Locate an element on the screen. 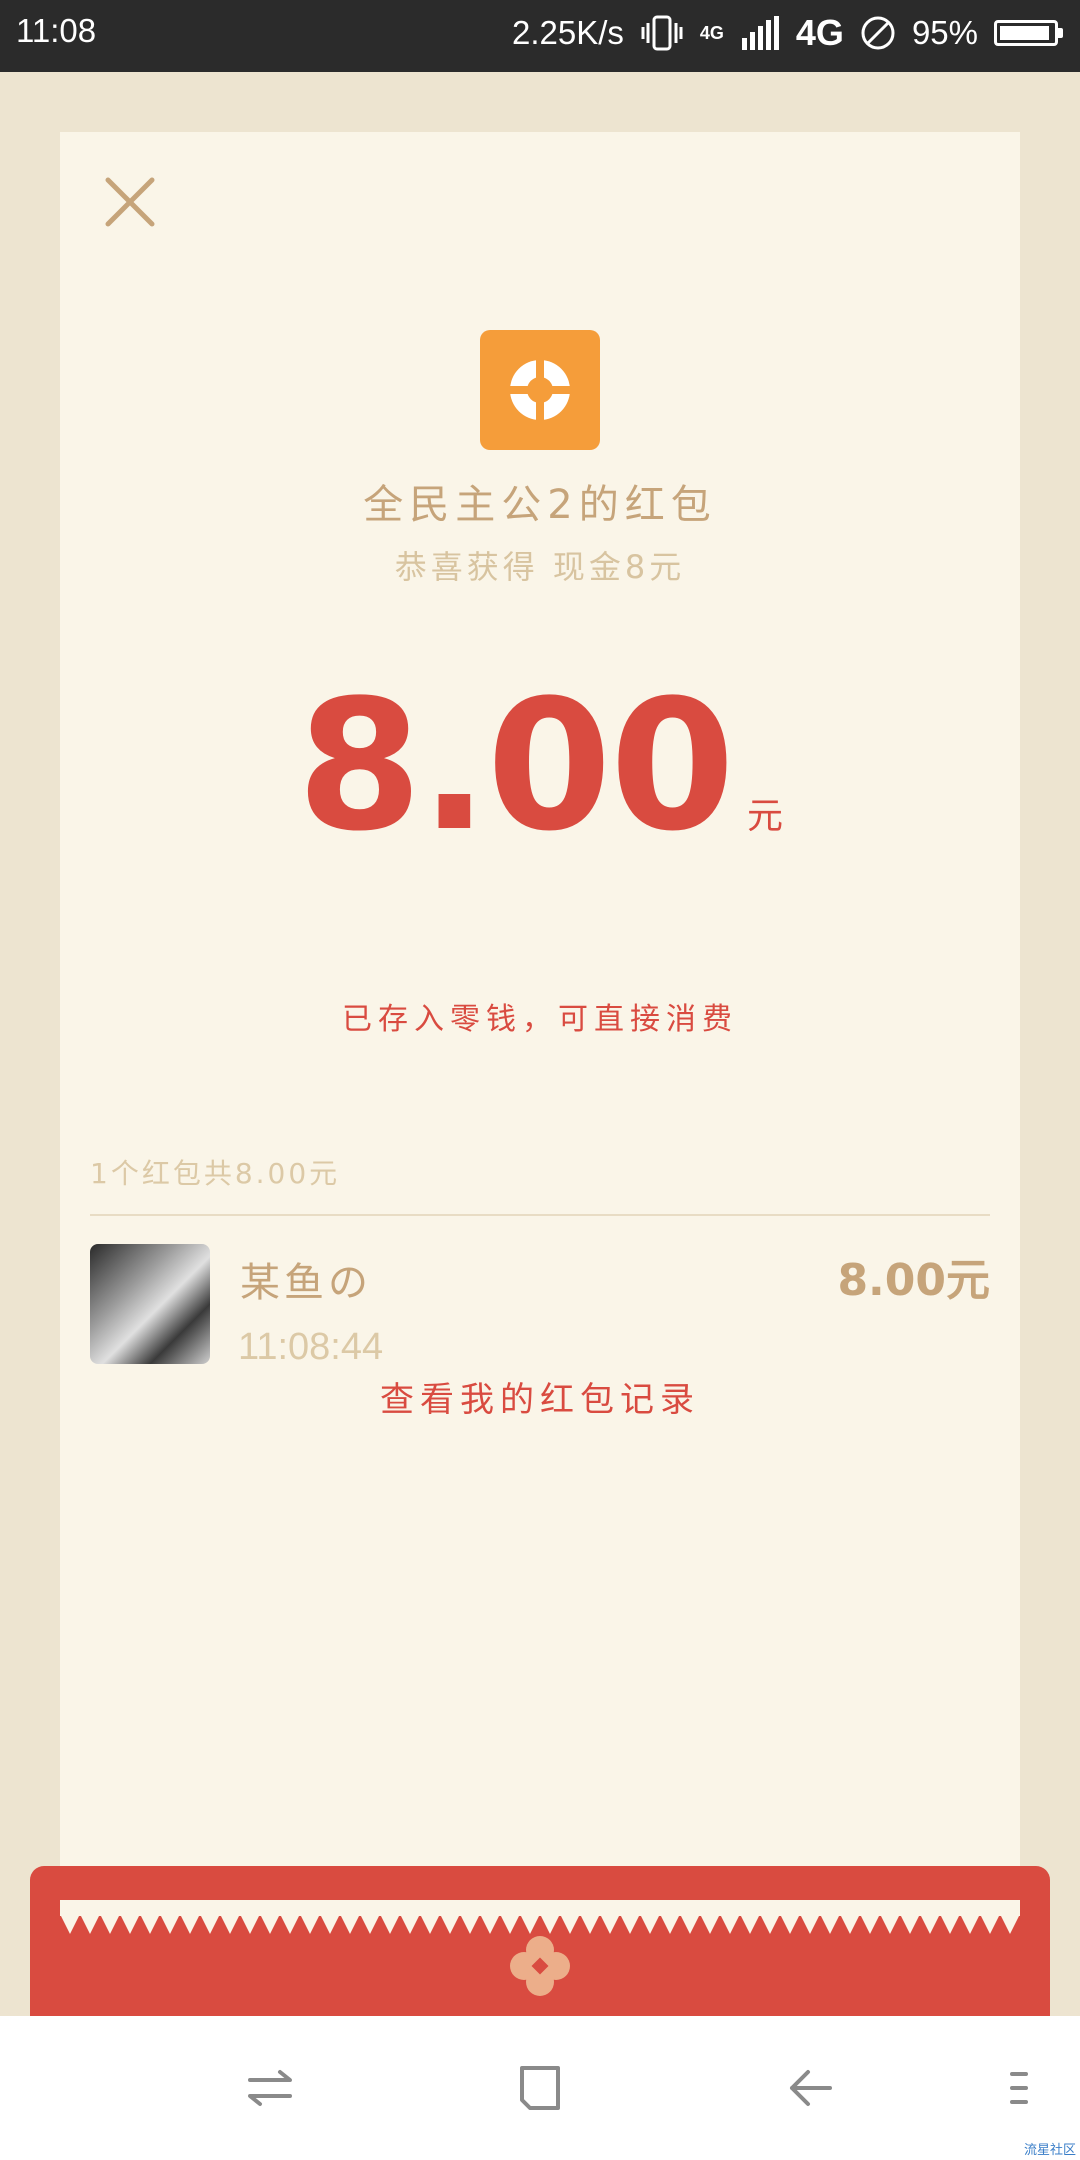  record-name: 某鱼の is located at coordinates (306, 1283).